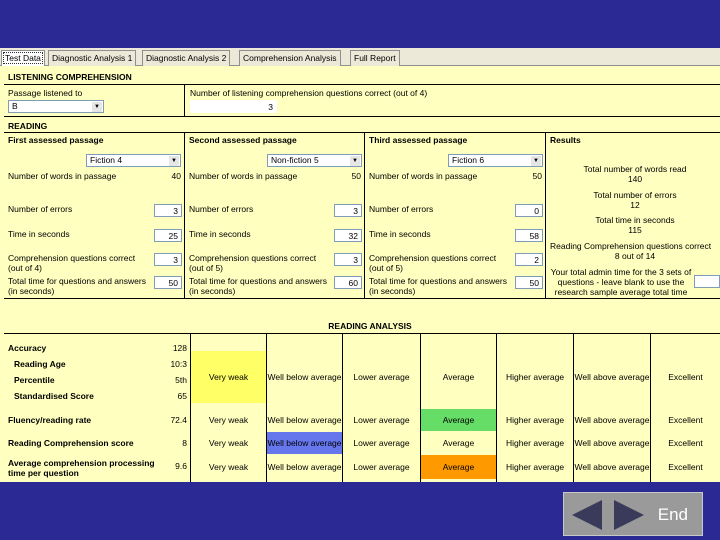 This screenshot has width=720, height=540. Describe the element at coordinates (612, 443) in the screenshot. I see `comprehension-band-well-above: Well above average` at that location.